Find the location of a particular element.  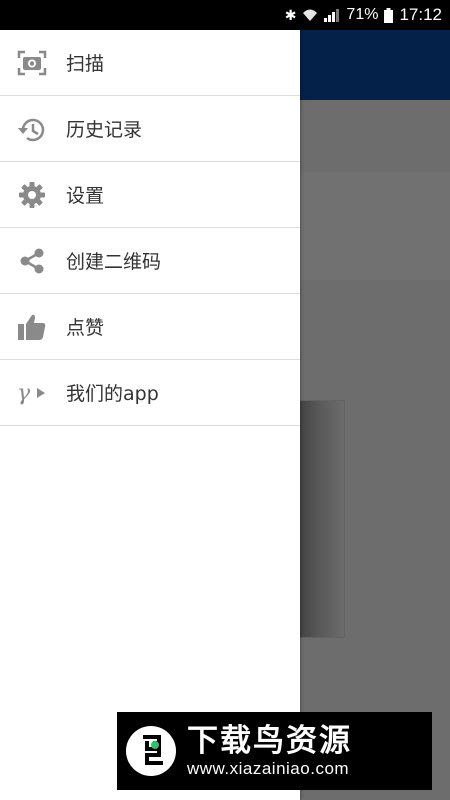

watermark-logo-icon is located at coordinates (151, 751).